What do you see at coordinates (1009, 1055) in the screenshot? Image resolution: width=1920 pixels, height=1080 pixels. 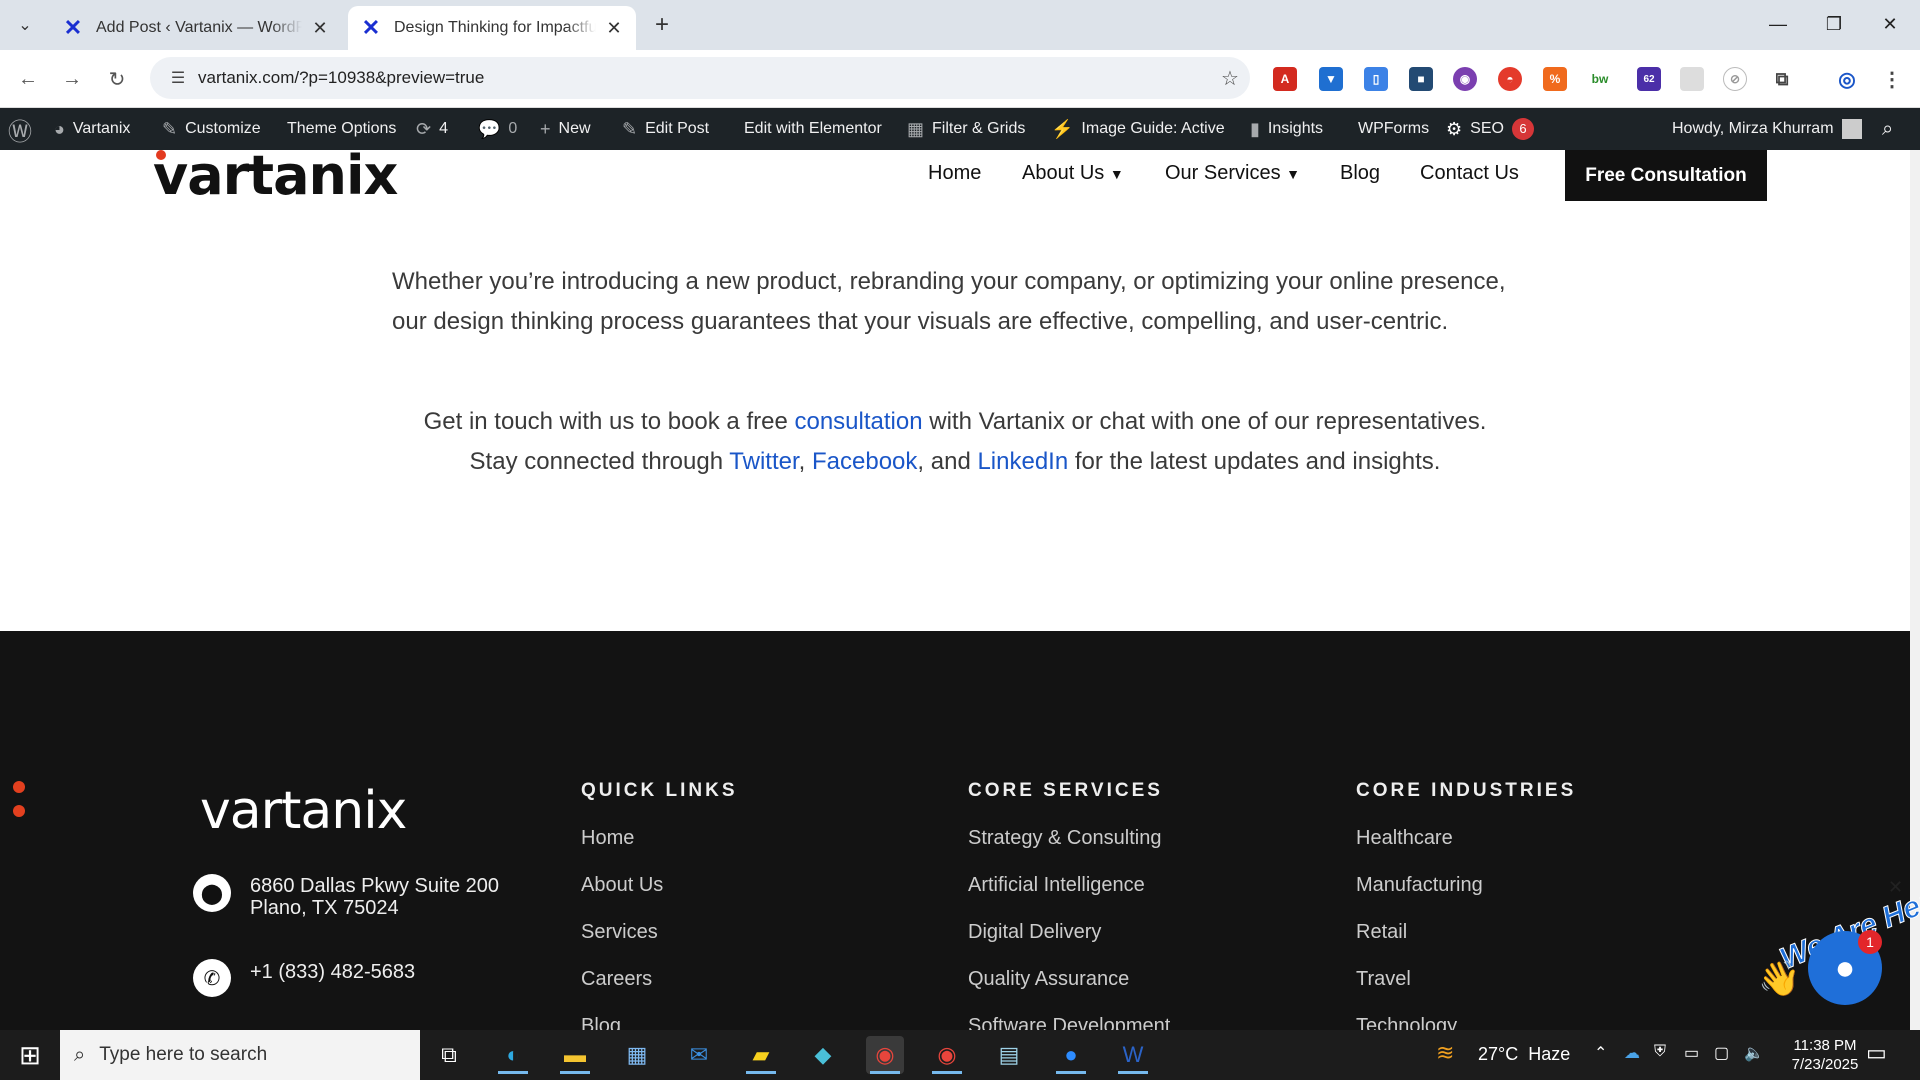 I see `notepad-icon: ▤` at bounding box center [1009, 1055].